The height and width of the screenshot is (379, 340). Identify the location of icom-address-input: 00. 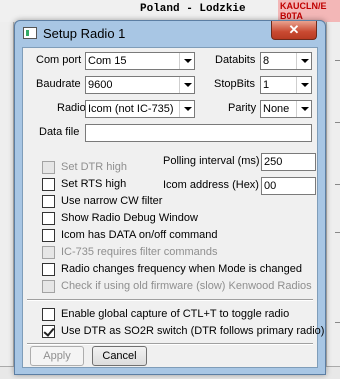
(288, 186).